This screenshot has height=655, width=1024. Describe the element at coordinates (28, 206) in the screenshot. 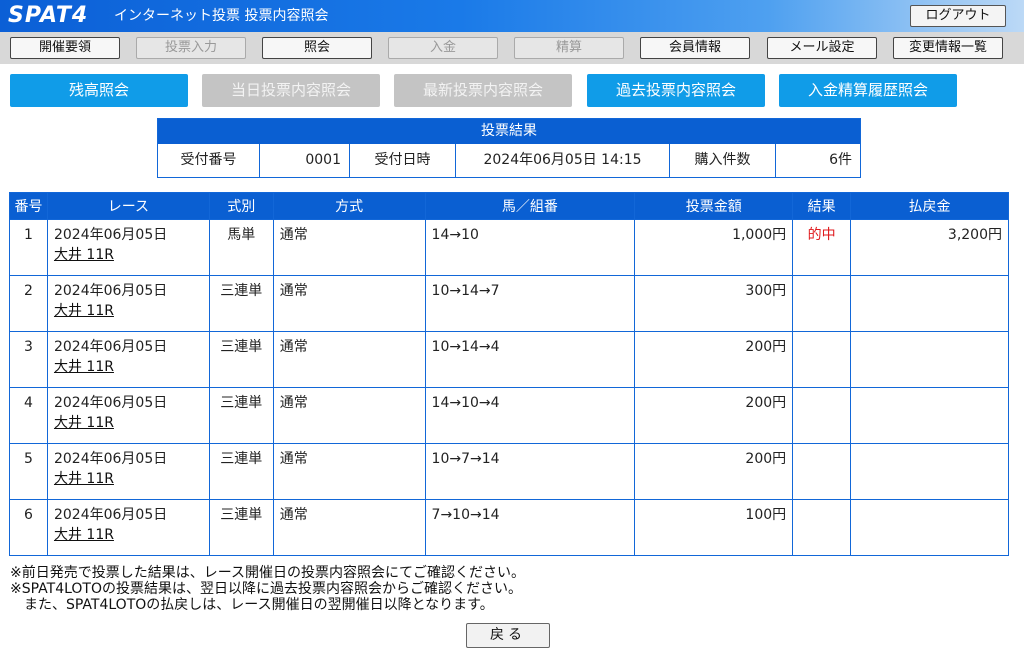

I see `col-header-number: 番号` at that location.